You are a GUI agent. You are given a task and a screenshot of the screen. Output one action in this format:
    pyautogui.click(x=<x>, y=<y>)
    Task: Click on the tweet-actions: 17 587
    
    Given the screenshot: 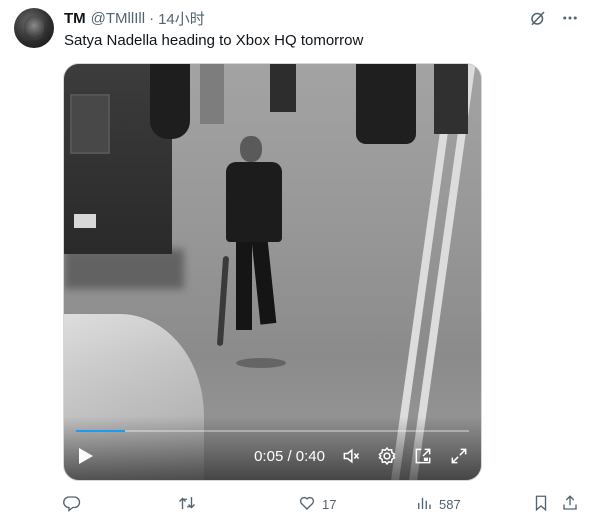 What is the action you would take?
    pyautogui.click(x=322, y=504)
    